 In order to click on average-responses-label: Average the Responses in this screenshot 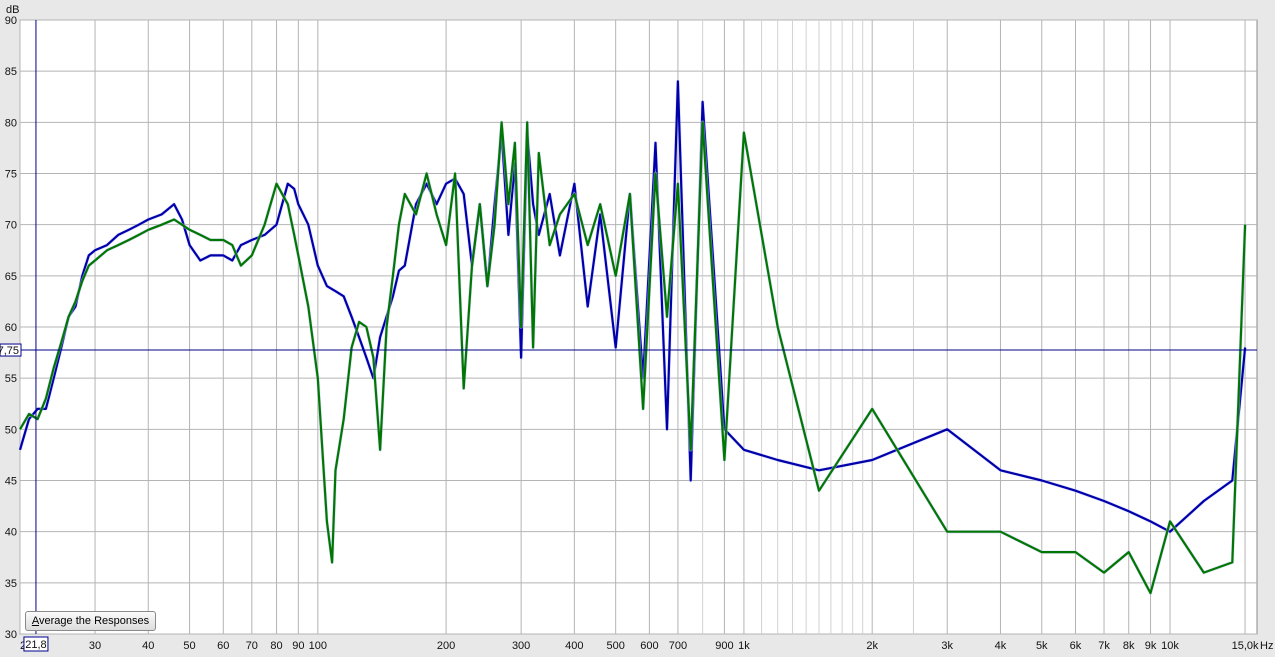, I will do `click(90, 621)`.